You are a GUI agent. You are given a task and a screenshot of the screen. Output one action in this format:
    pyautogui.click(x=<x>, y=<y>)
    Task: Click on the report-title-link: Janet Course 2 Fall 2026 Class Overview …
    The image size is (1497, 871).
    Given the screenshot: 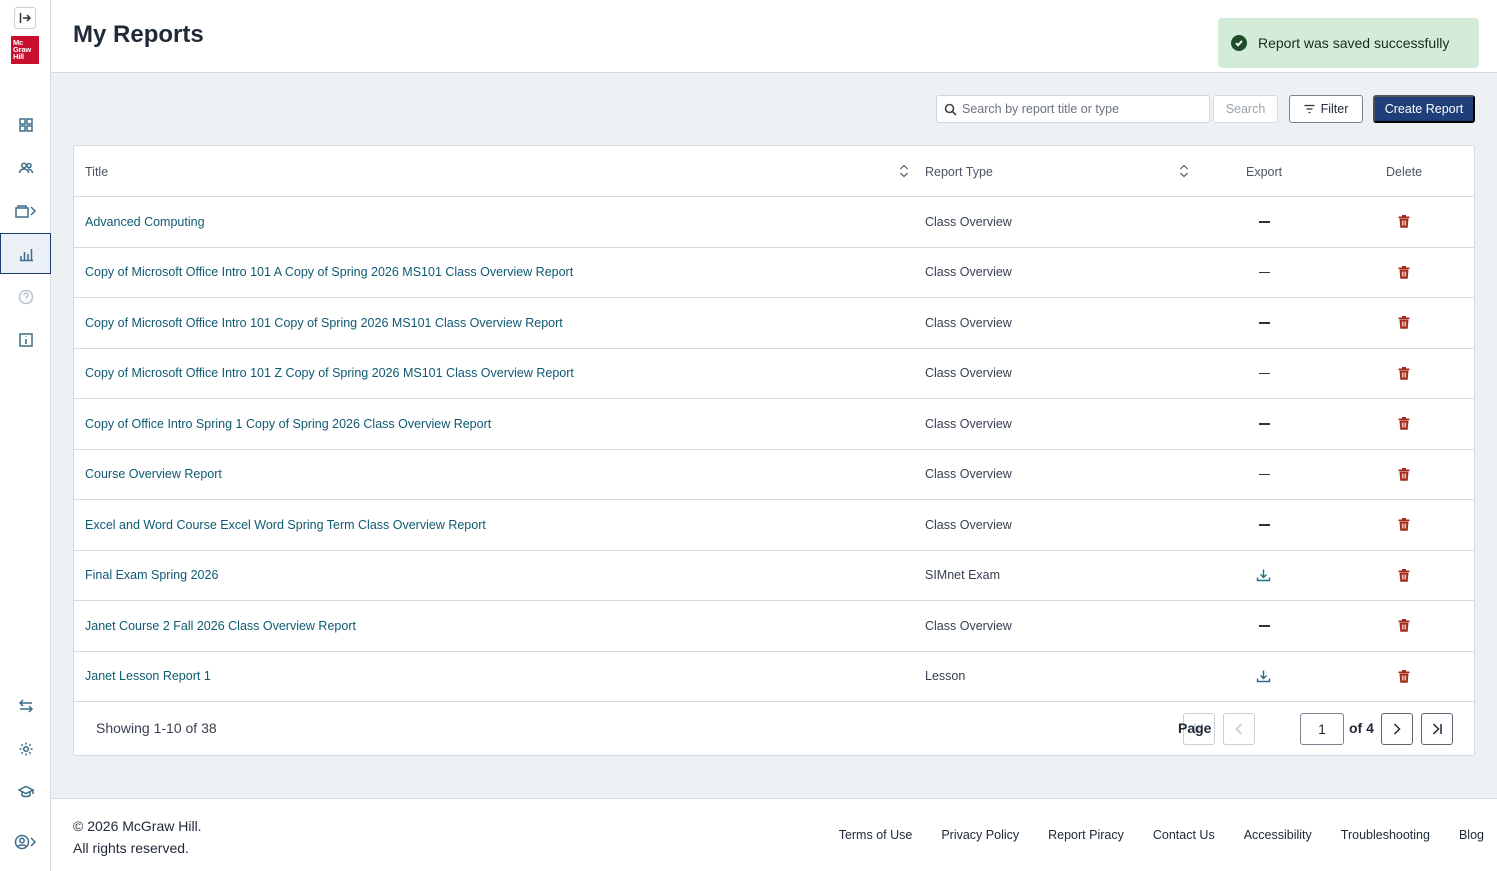 What is the action you would take?
    pyautogui.click(x=220, y=626)
    